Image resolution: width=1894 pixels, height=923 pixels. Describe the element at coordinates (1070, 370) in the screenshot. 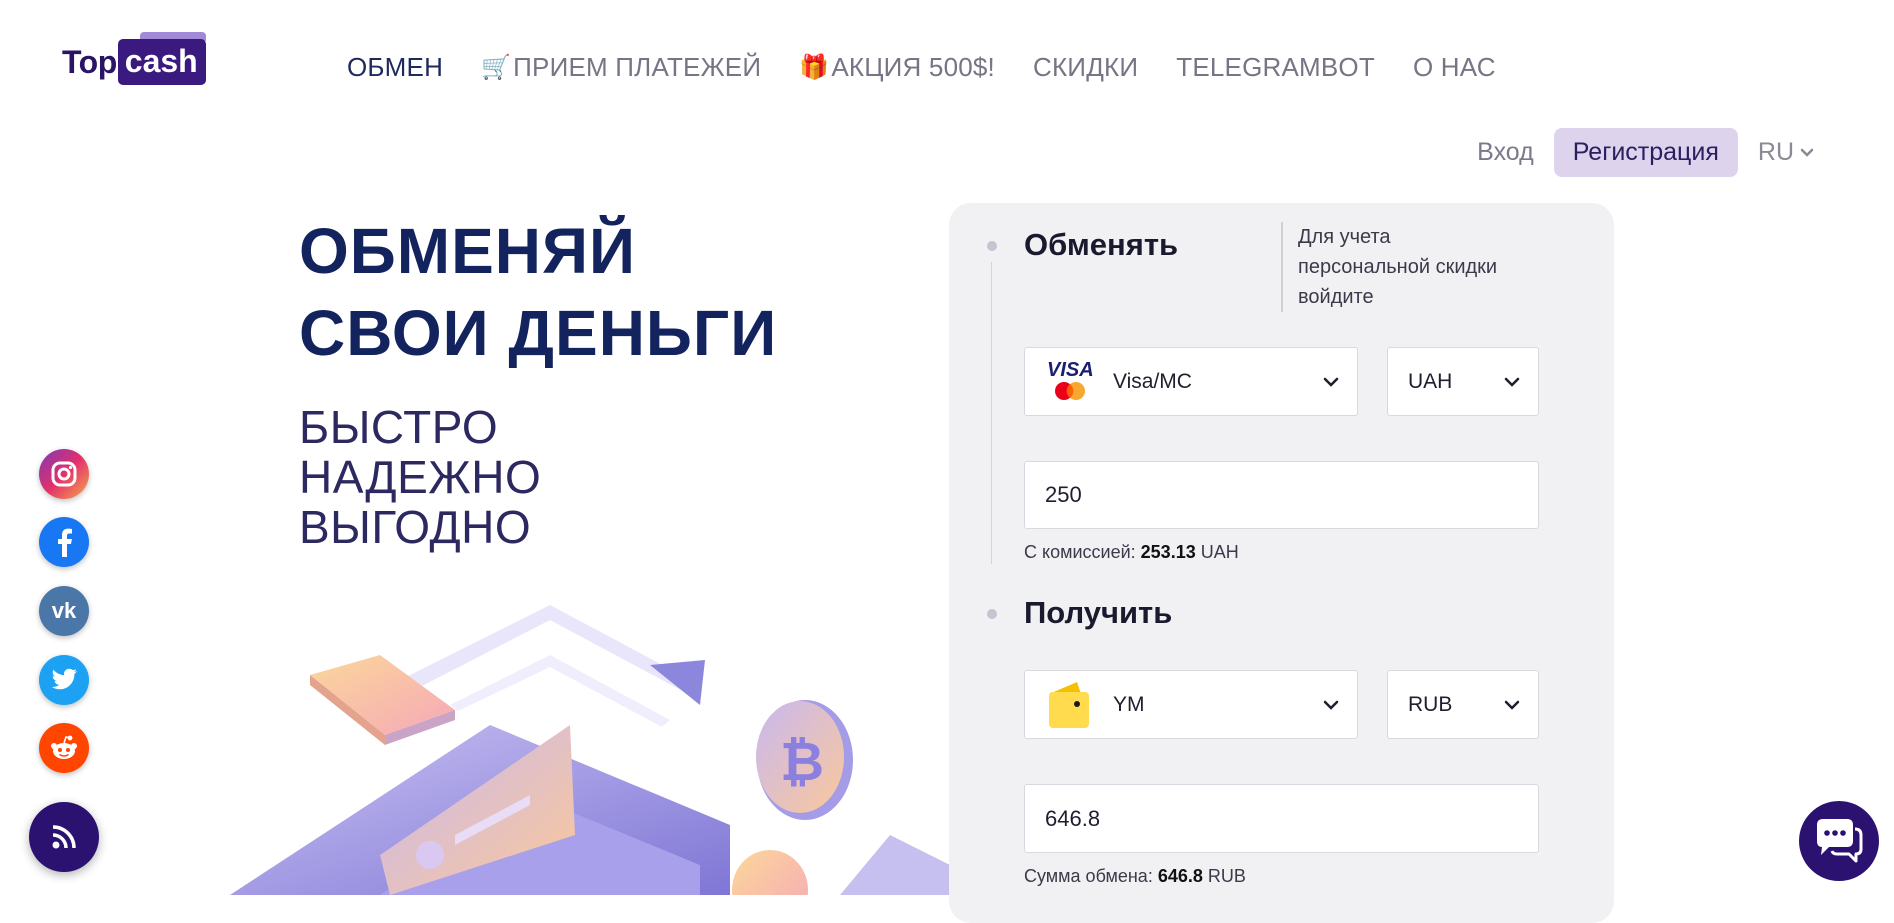

I see `svg-text: VISA` at that location.